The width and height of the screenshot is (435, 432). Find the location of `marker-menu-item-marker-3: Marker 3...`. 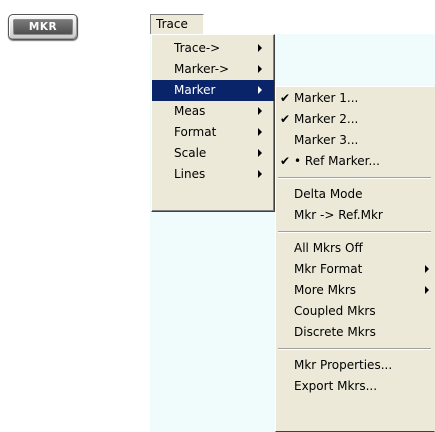

marker-menu-item-marker-3: Marker 3... is located at coordinates (355, 140).